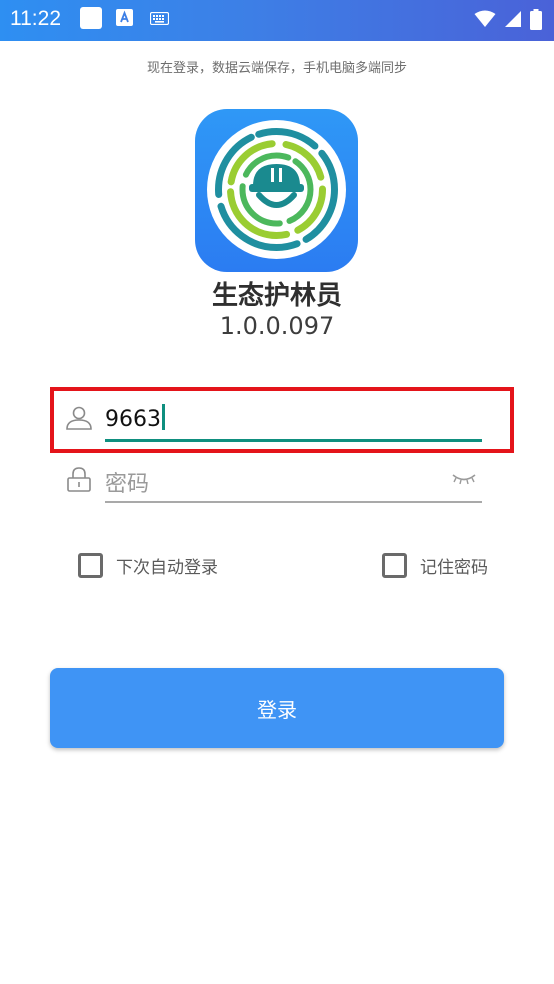 The image size is (554, 984). I want to click on remember-password-option: 记住密码, so click(435, 565).